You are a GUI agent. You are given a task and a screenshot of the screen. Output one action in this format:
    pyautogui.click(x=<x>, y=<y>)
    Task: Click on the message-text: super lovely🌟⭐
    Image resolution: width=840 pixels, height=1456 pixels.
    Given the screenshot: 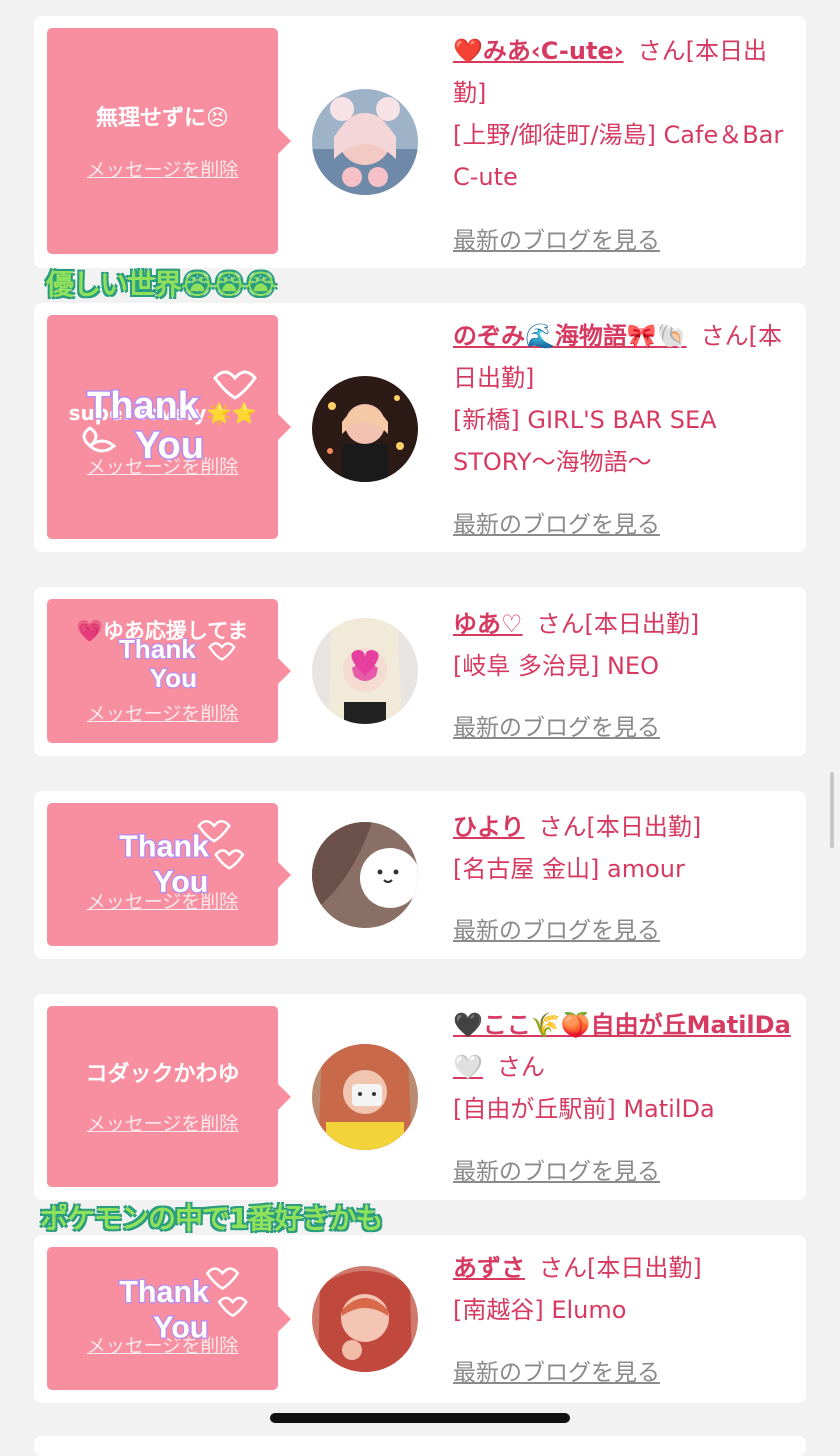 What is the action you would take?
    pyautogui.click(x=162, y=413)
    